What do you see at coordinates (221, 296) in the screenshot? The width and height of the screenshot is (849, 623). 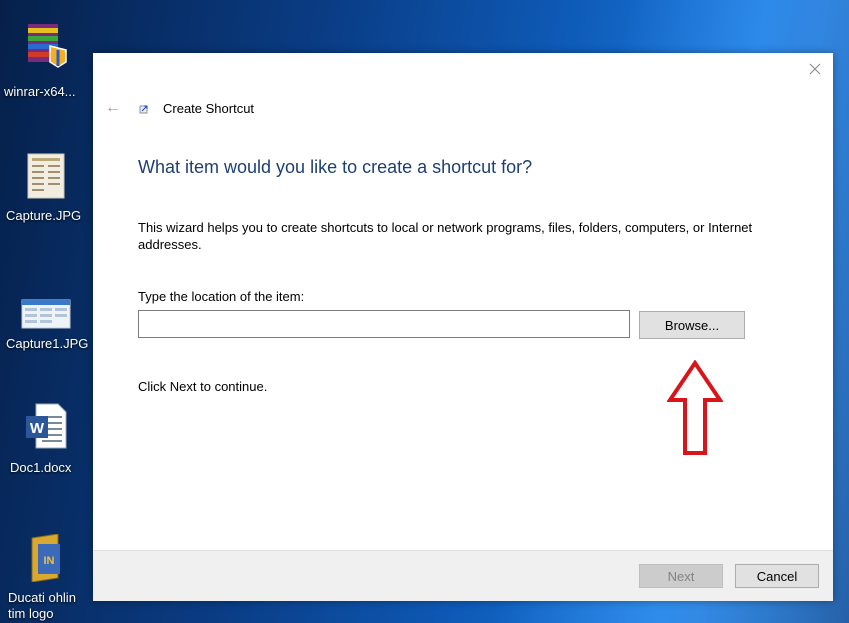 I see `location-label: Type the location of the item:` at bounding box center [221, 296].